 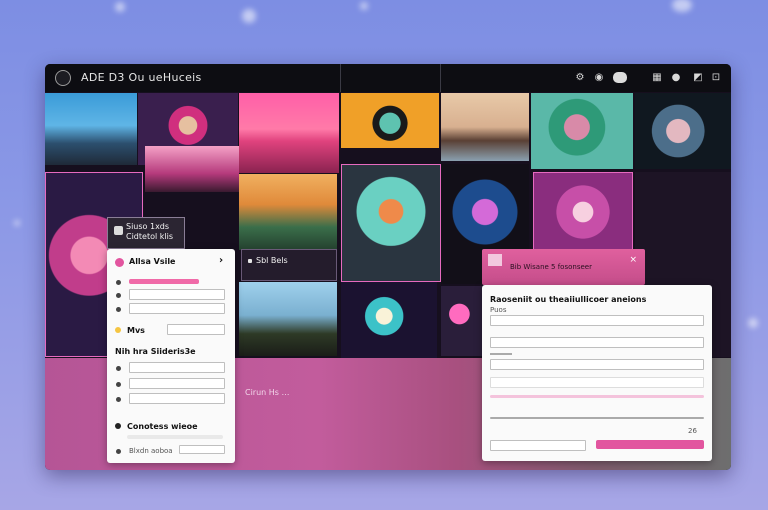 What do you see at coordinates (141, 77) in the screenshot?
I see `app-title: ADE D3 Ou ueHuceis` at bounding box center [141, 77].